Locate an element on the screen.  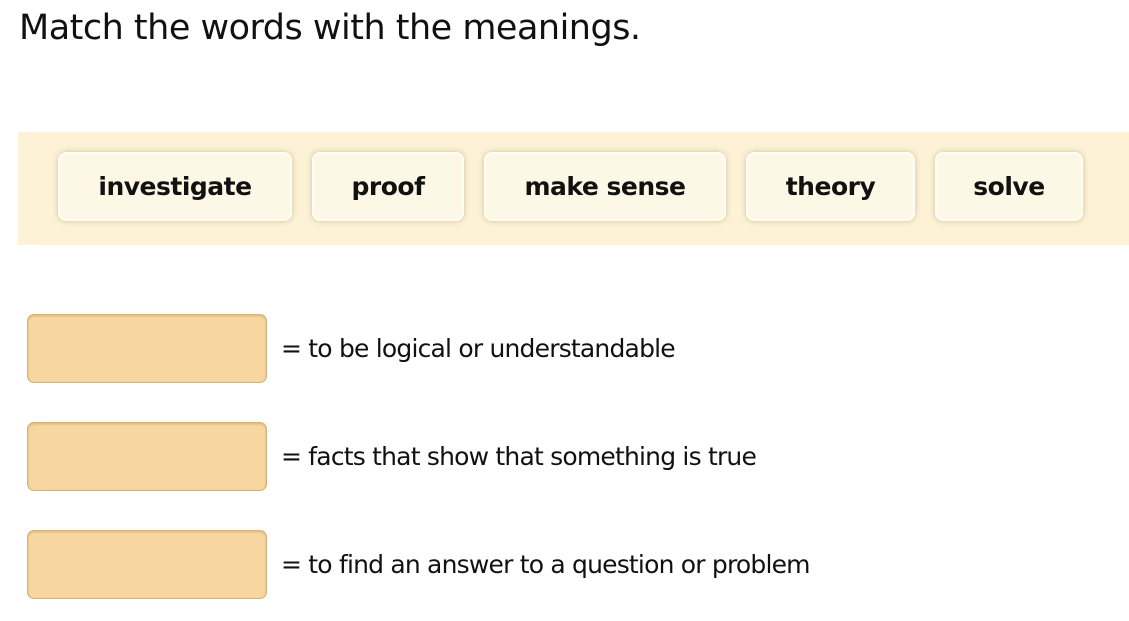
meaning-row: = facts that show that something is true is located at coordinates (527, 457).